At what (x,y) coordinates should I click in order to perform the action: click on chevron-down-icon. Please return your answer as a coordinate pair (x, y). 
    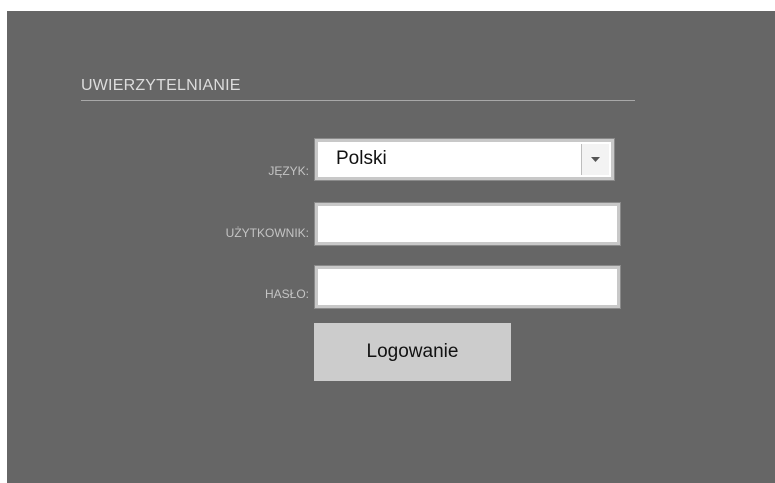
    Looking at the image, I should click on (595, 159).